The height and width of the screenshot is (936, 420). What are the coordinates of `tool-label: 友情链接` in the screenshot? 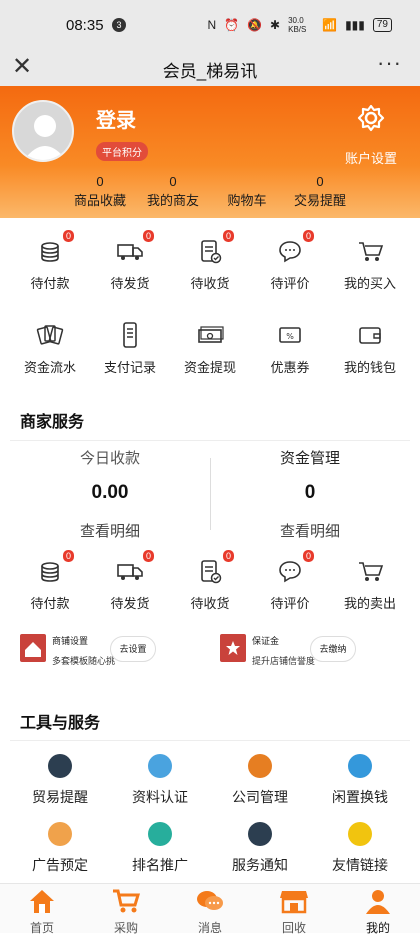 It's located at (360, 865).